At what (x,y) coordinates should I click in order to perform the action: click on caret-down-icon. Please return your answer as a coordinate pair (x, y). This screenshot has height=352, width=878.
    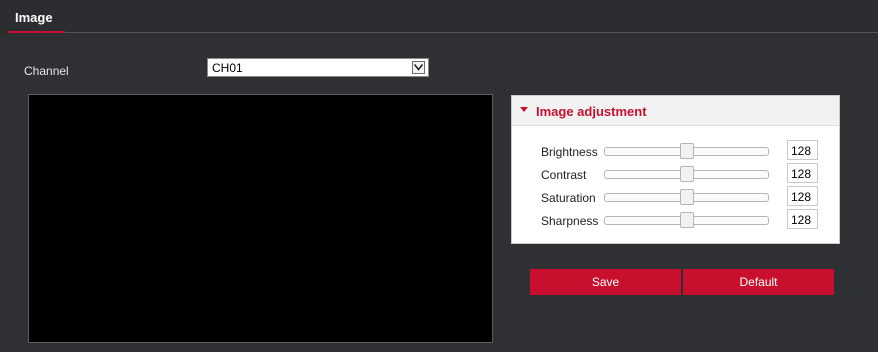
    Looking at the image, I should click on (524, 109).